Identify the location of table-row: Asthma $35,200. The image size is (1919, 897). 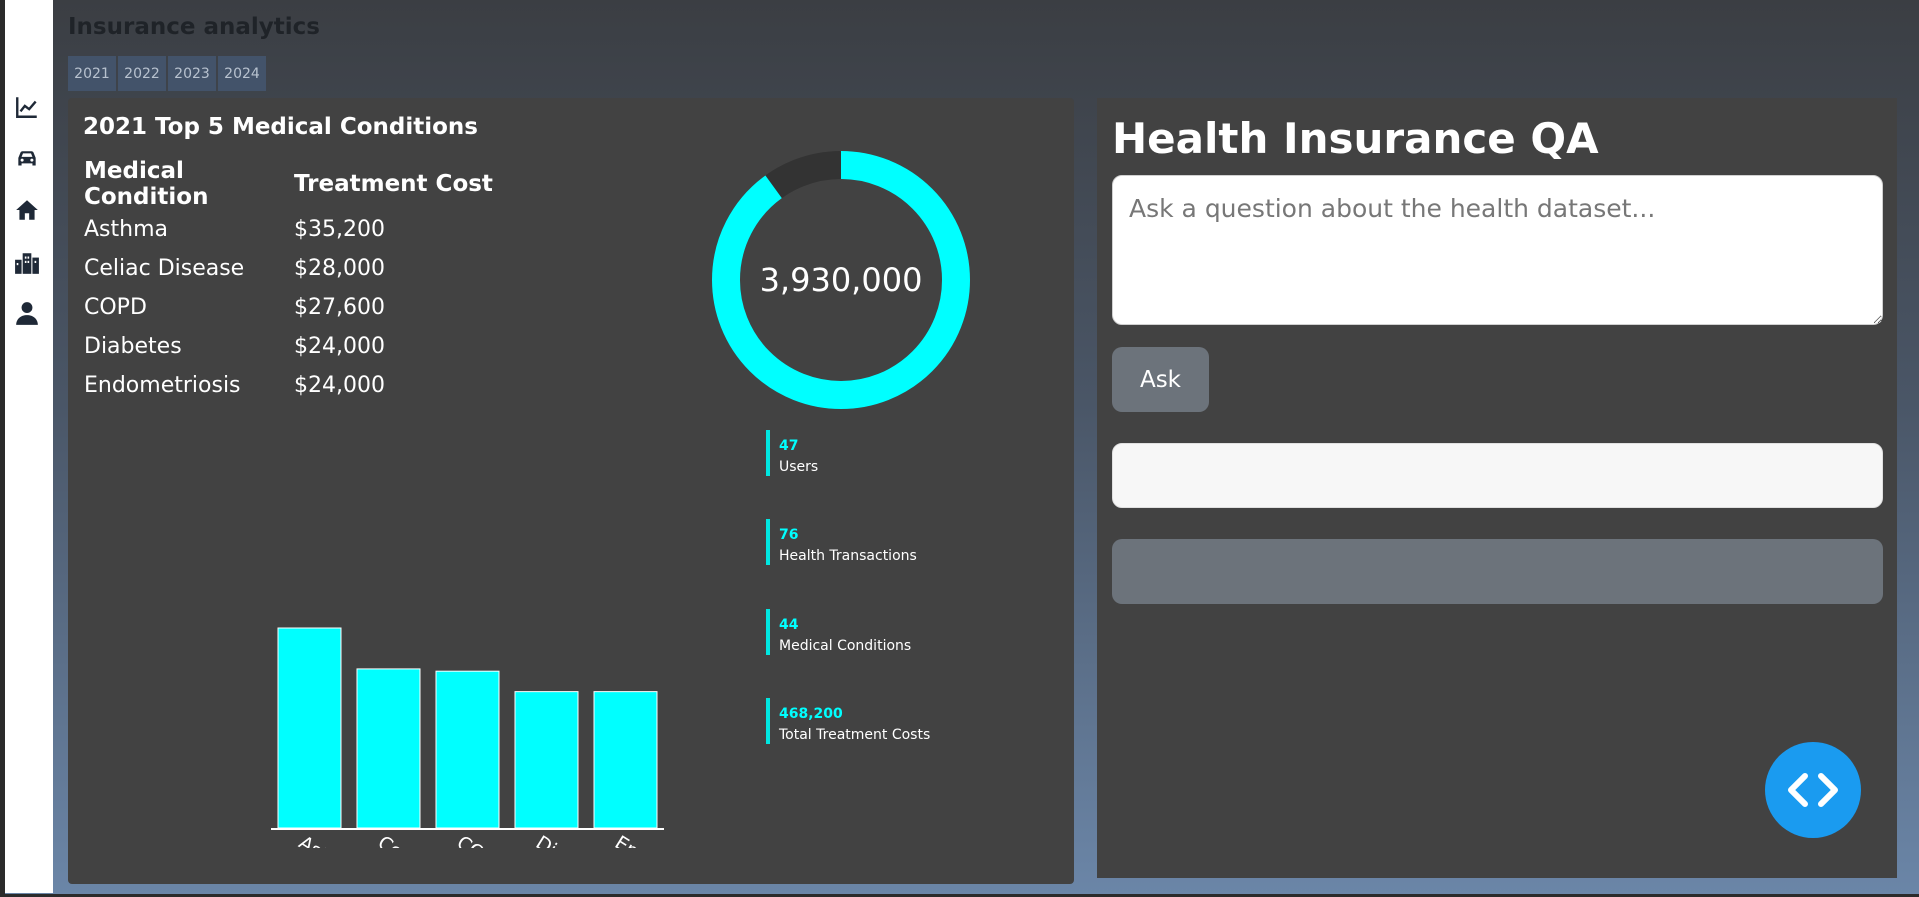
(288, 229).